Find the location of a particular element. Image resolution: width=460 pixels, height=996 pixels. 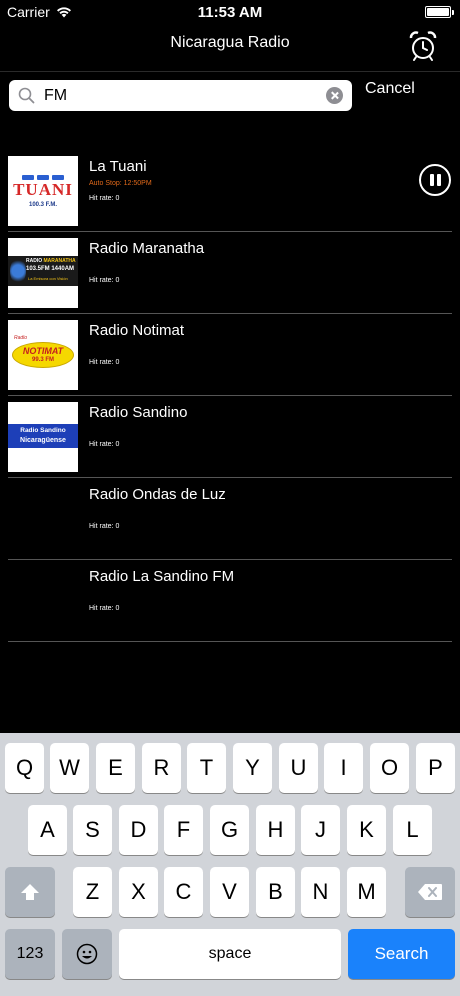

key-r: R is located at coordinates (161, 768).